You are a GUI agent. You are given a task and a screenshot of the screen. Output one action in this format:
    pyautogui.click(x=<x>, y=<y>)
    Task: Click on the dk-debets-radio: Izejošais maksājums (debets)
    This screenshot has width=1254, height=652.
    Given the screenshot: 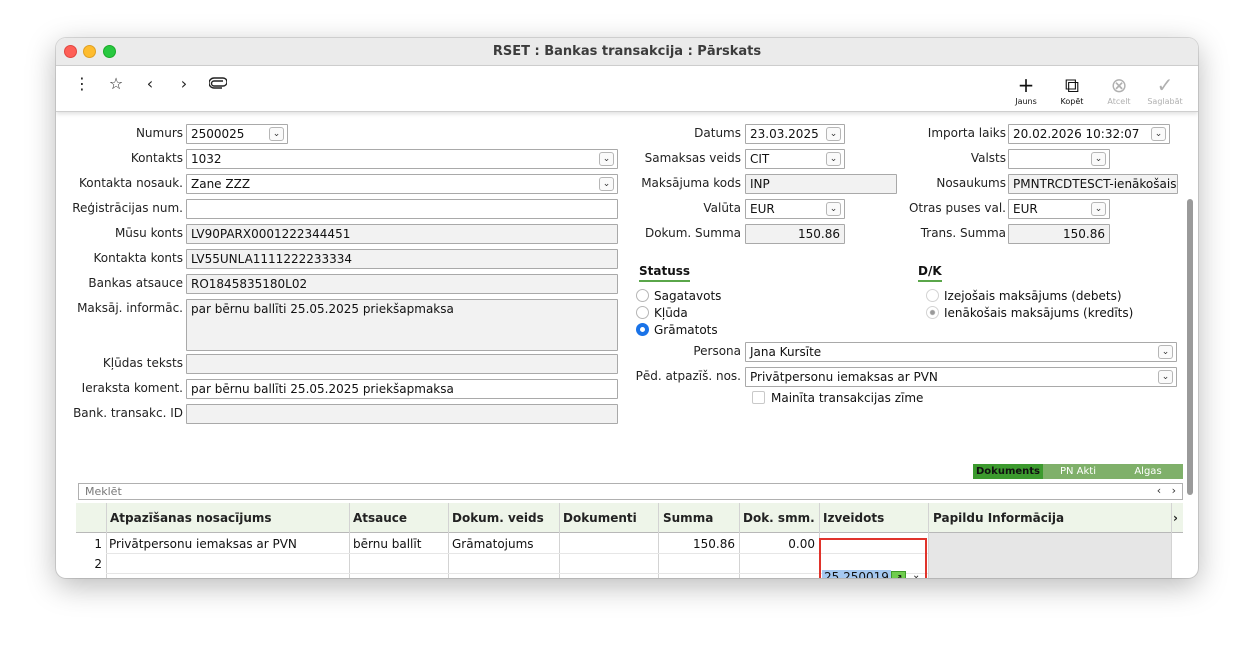 What is the action you would take?
    pyautogui.click(x=1024, y=296)
    